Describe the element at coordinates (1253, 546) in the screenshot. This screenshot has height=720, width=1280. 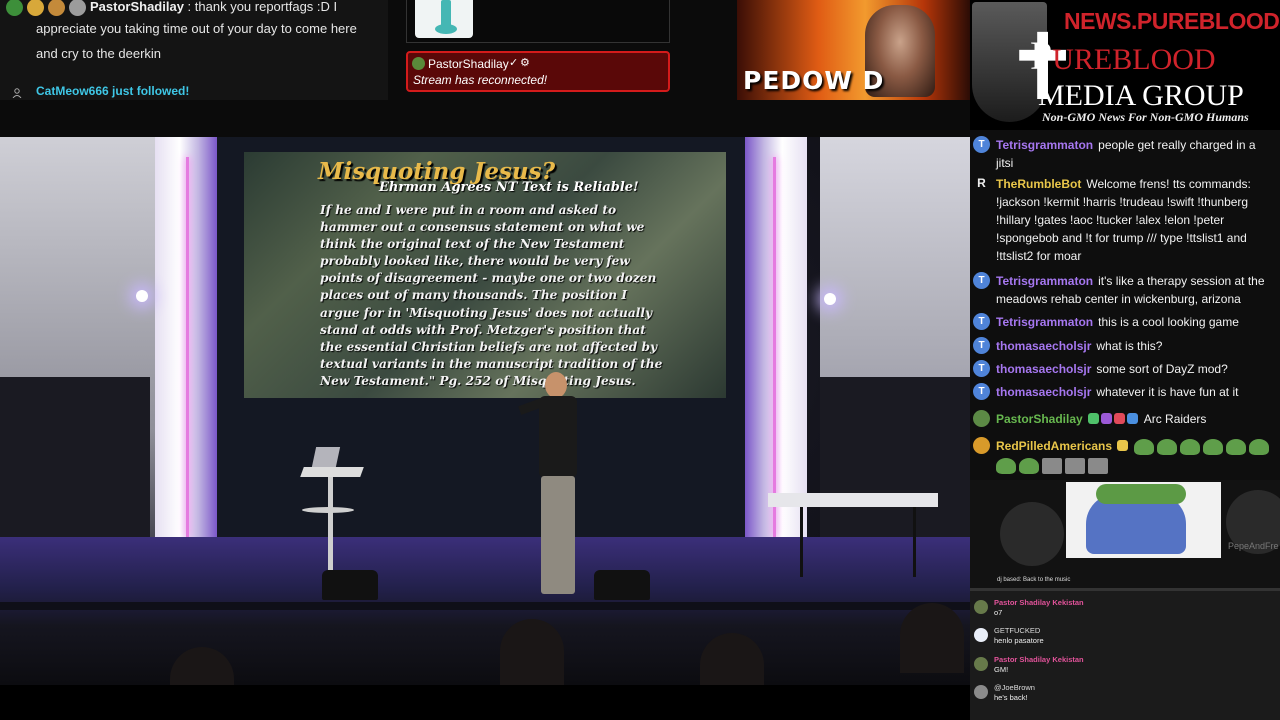
I see `watermark: PepeAndFre` at that location.